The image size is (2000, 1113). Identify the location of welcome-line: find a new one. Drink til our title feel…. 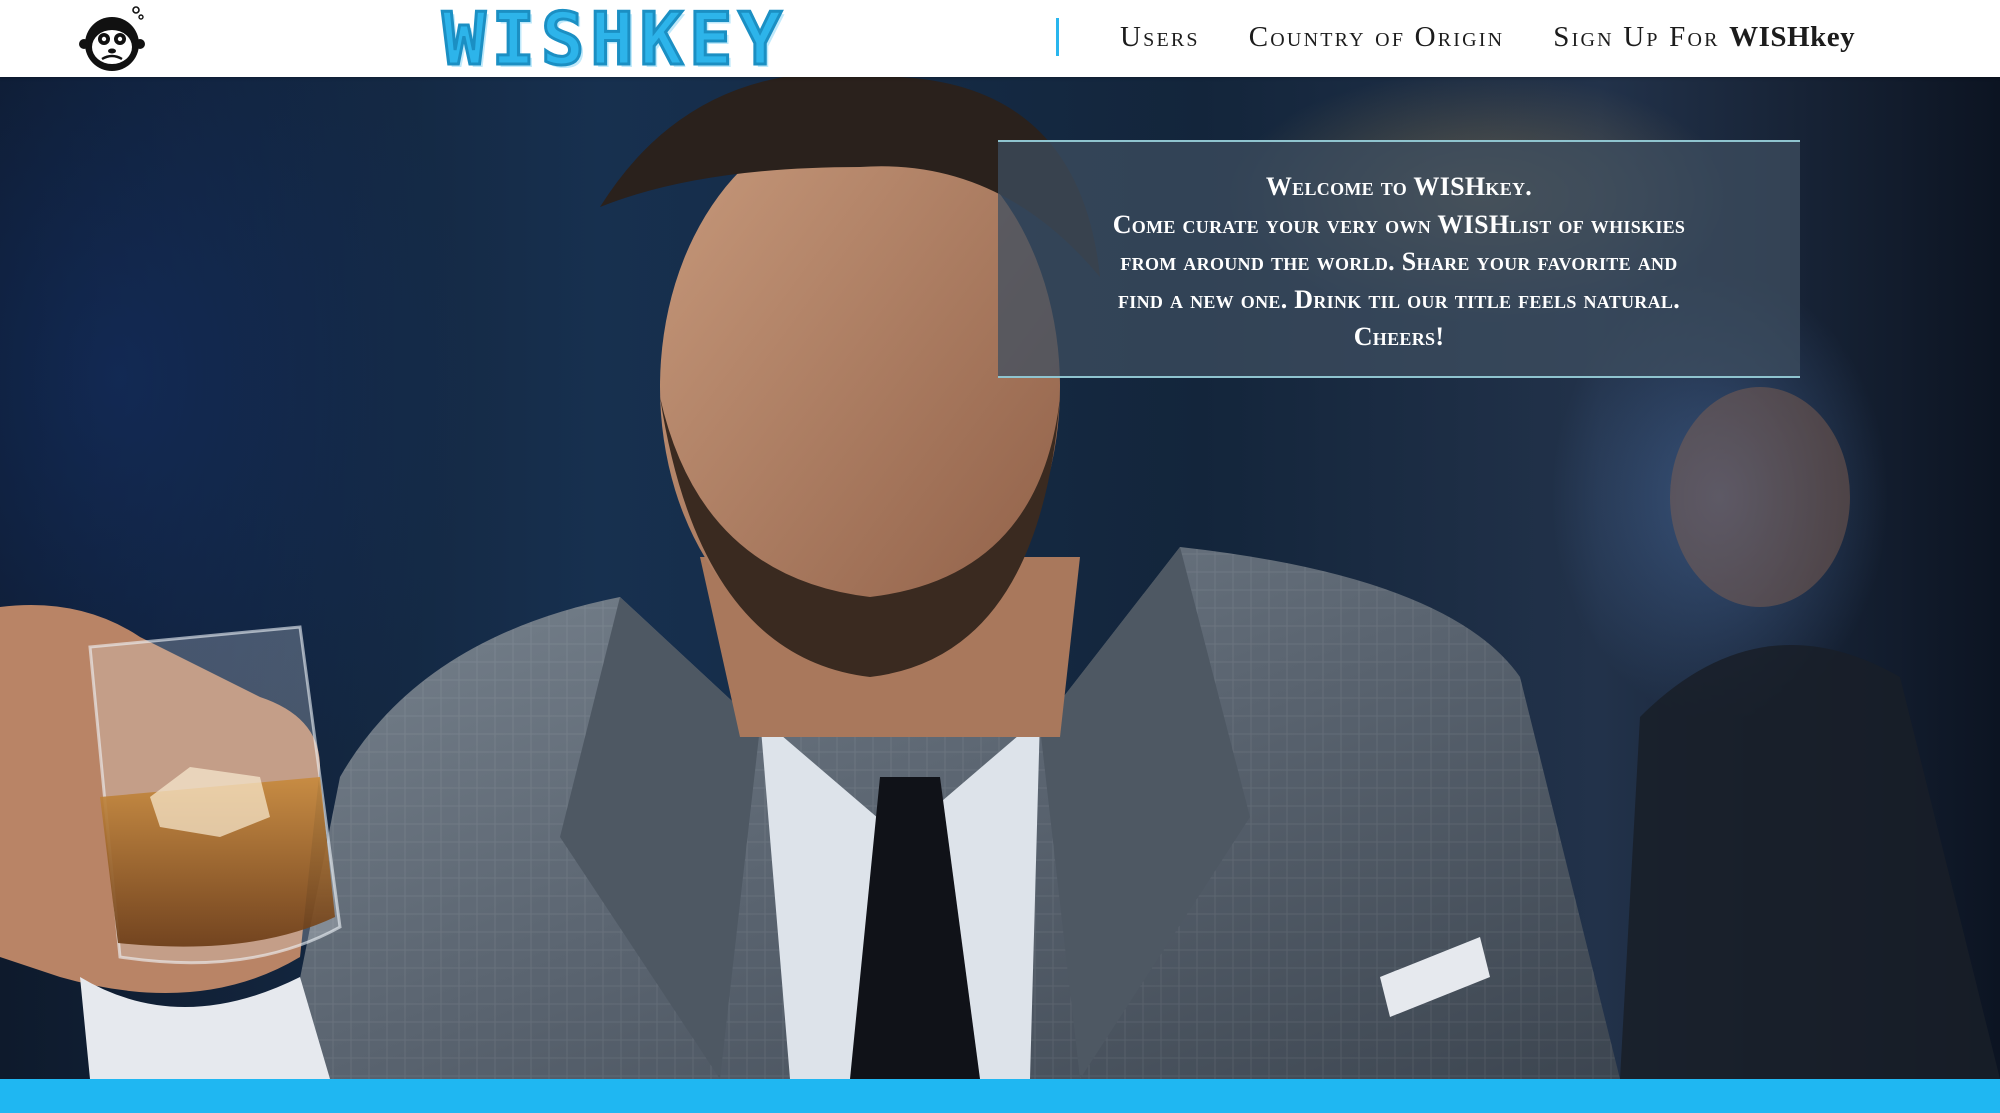
(1399, 299).